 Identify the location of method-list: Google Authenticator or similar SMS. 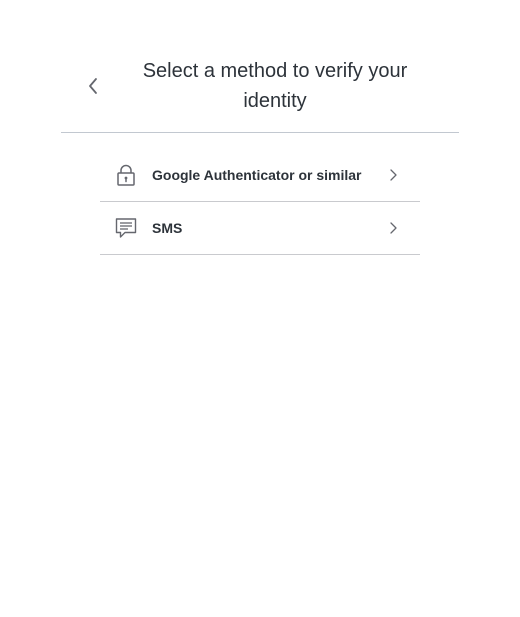
(260, 202).